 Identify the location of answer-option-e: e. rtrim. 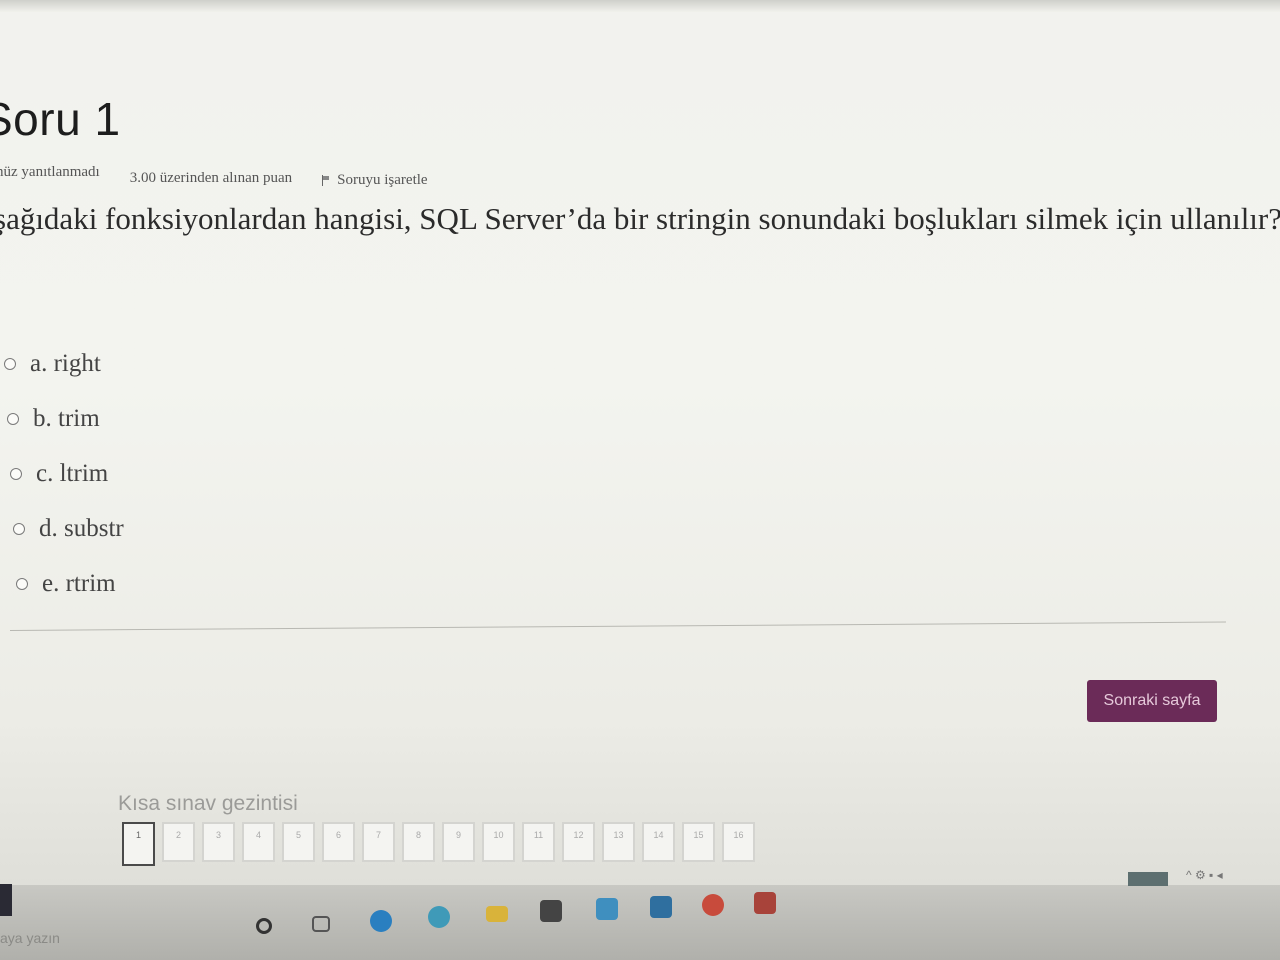
(70, 583).